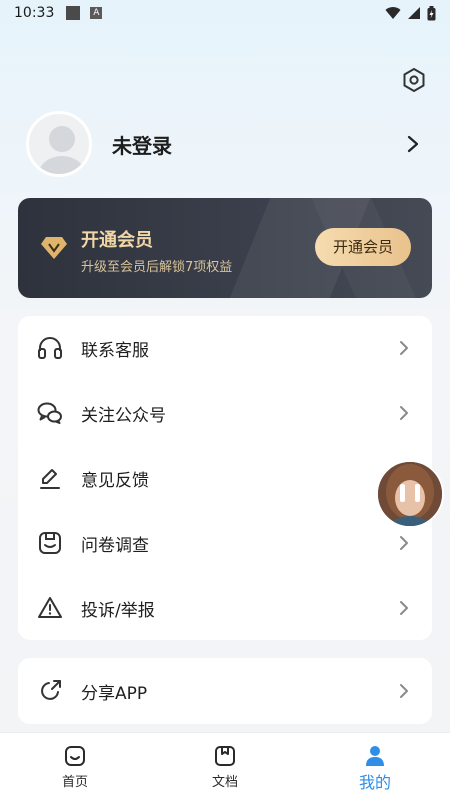  Describe the element at coordinates (73, 13) in the screenshot. I see `notification-square-icon` at that location.